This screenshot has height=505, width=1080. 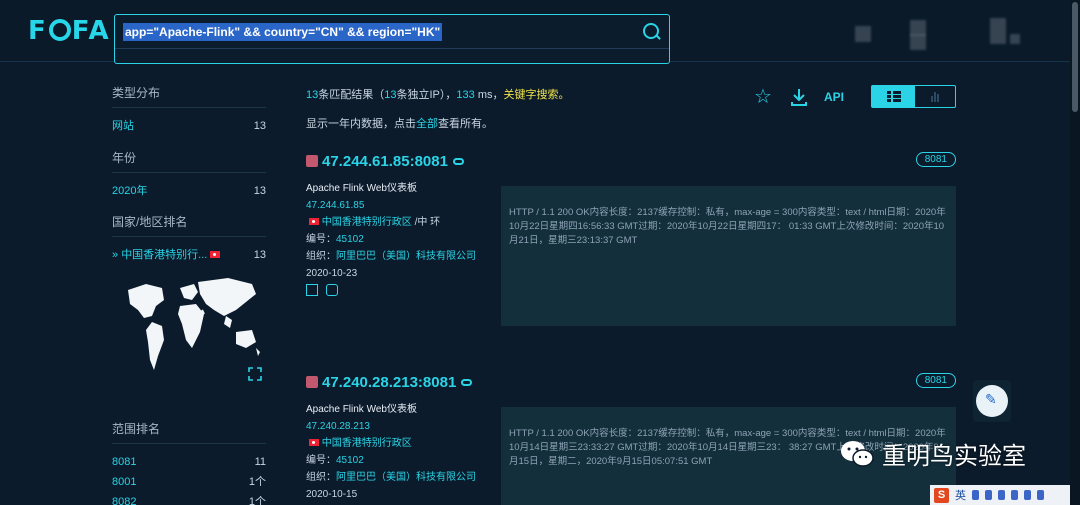 What do you see at coordinates (194, 324) in the screenshot?
I see `world-map` at bounding box center [194, 324].